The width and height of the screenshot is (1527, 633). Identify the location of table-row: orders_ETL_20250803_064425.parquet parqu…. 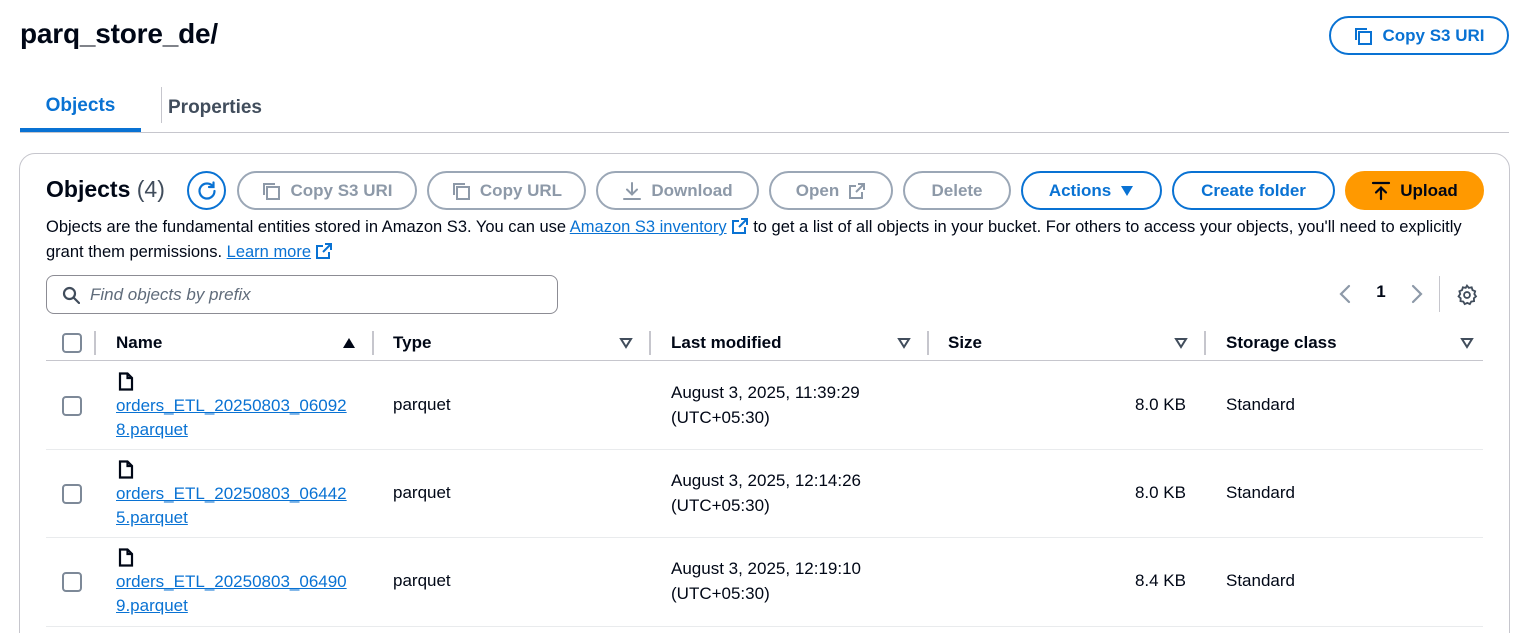
(764, 494).